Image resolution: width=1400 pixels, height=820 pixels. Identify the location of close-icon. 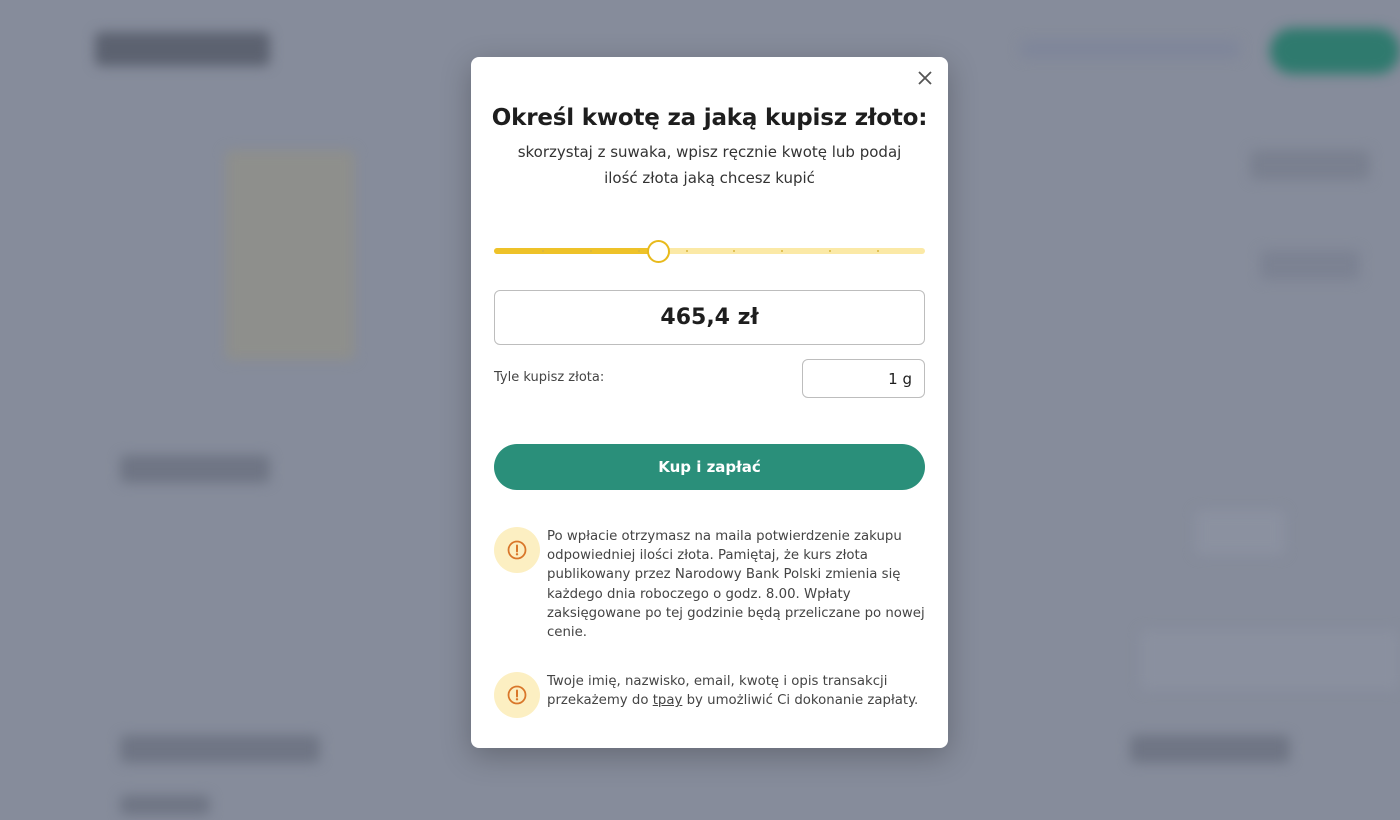
(925, 78).